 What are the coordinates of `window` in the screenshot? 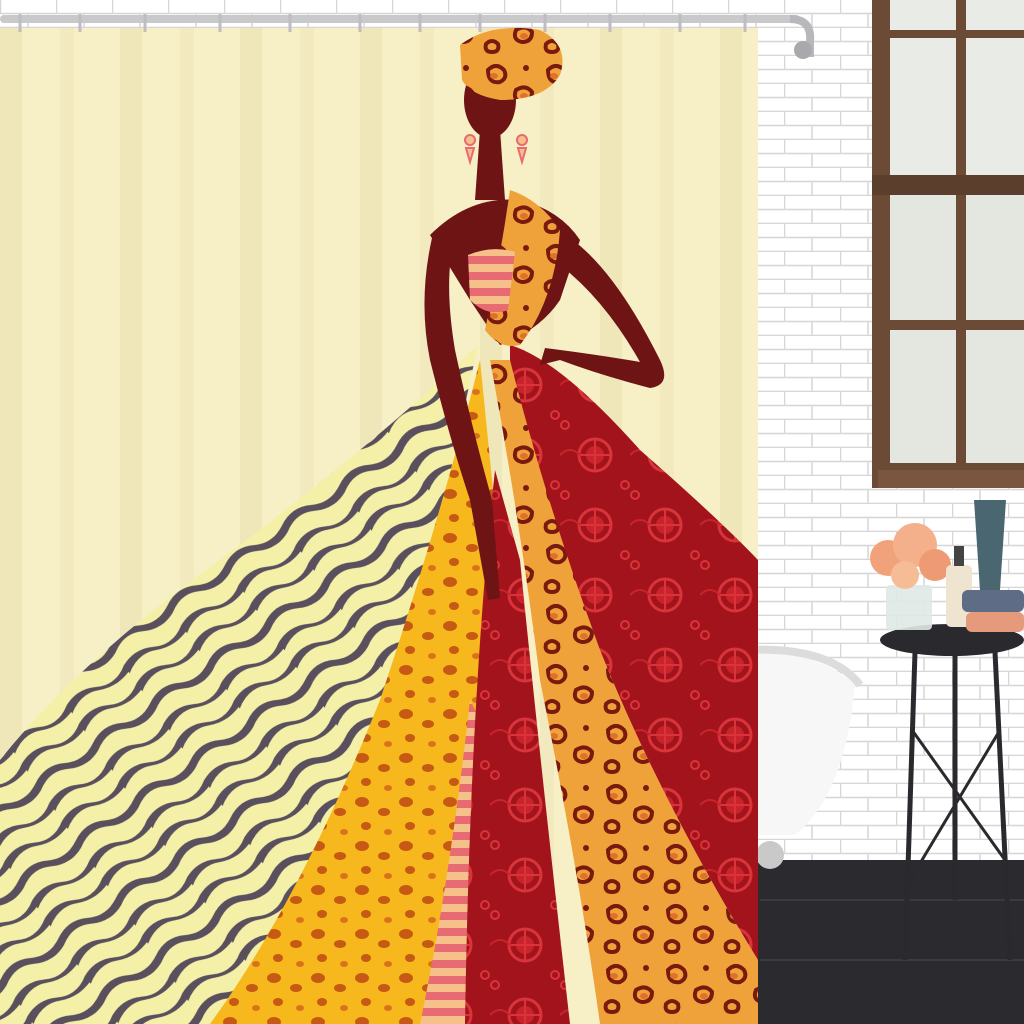 It's located at (948, 244).